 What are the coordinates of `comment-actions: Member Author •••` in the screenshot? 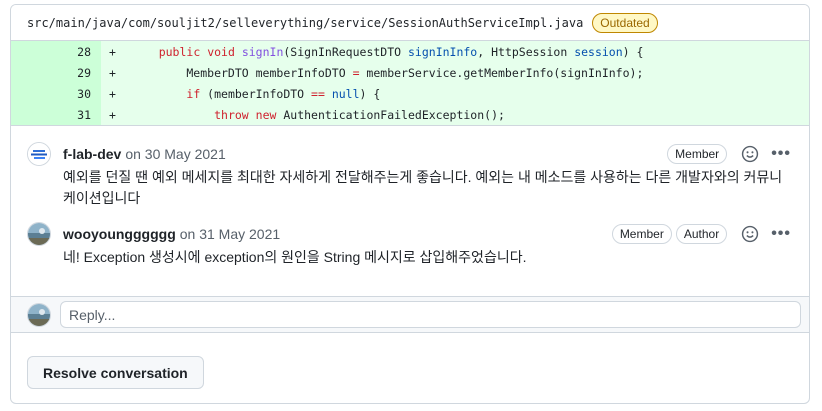 It's located at (699, 234).